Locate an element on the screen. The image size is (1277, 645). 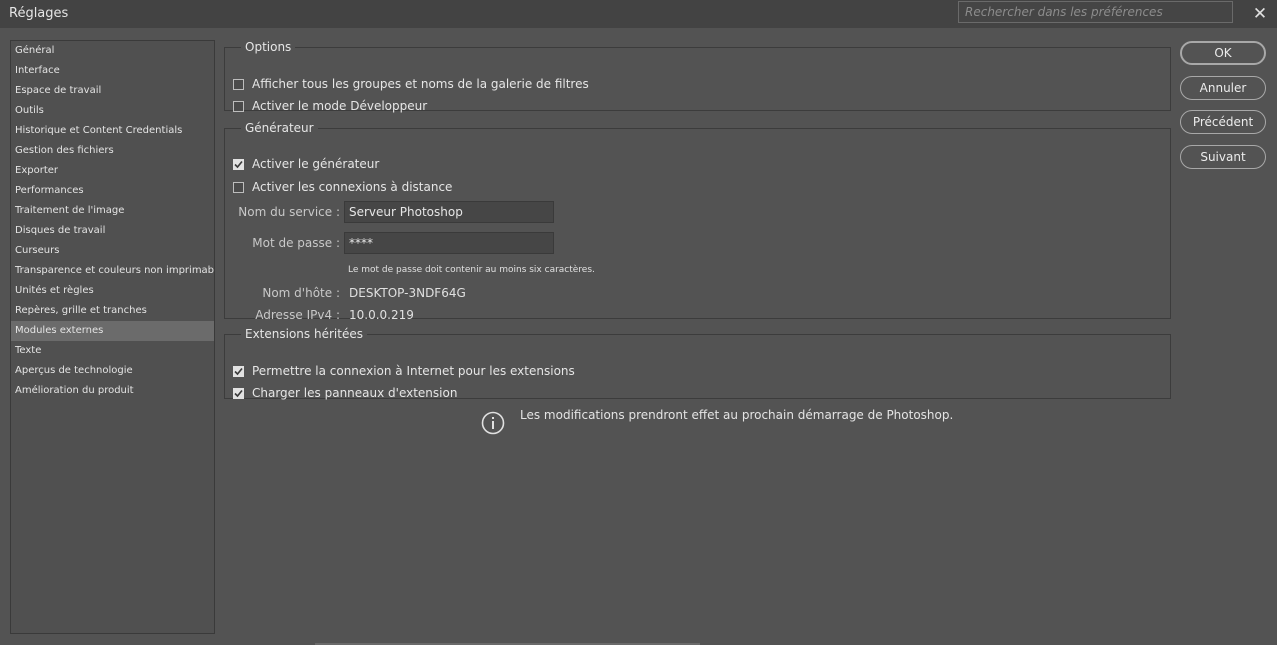
service-name-input is located at coordinates (449, 212).